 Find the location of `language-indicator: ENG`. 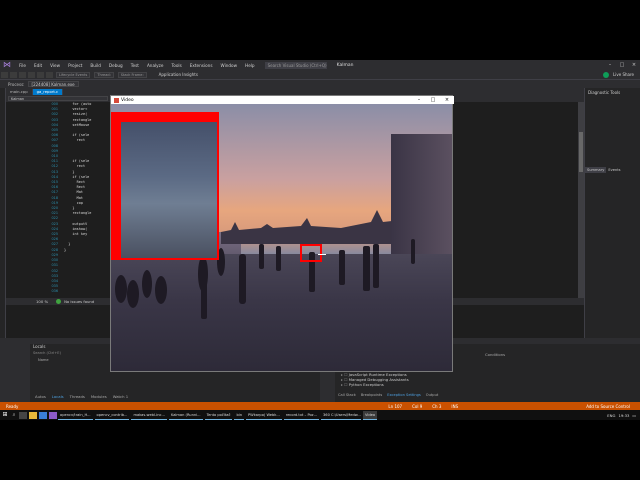

language-indicator: ENG is located at coordinates (611, 415).